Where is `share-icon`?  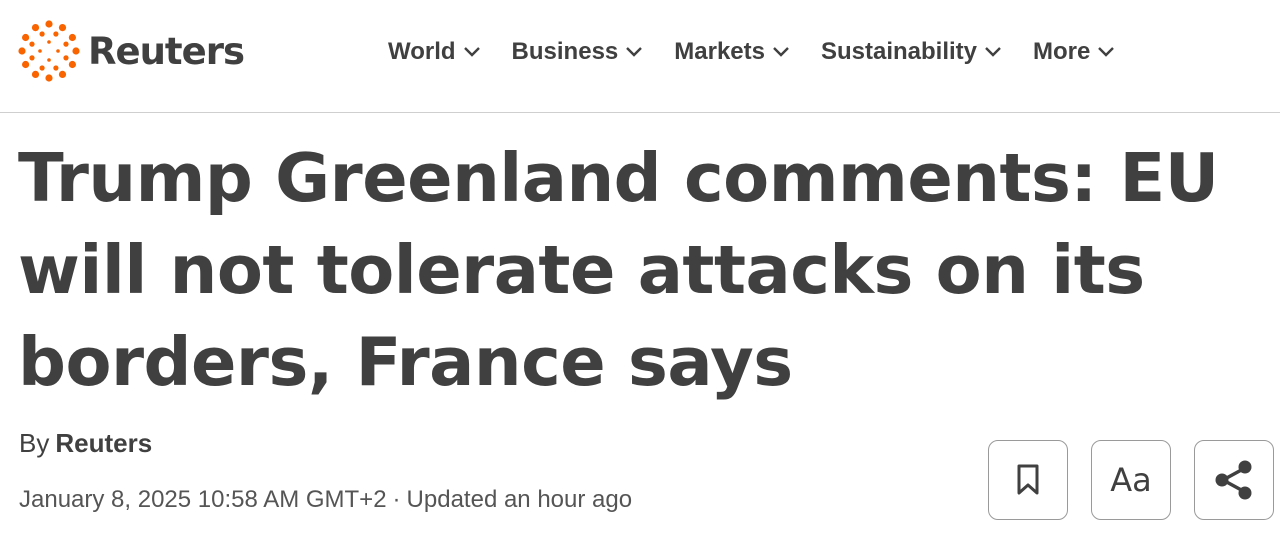
share-icon is located at coordinates (1233, 480).